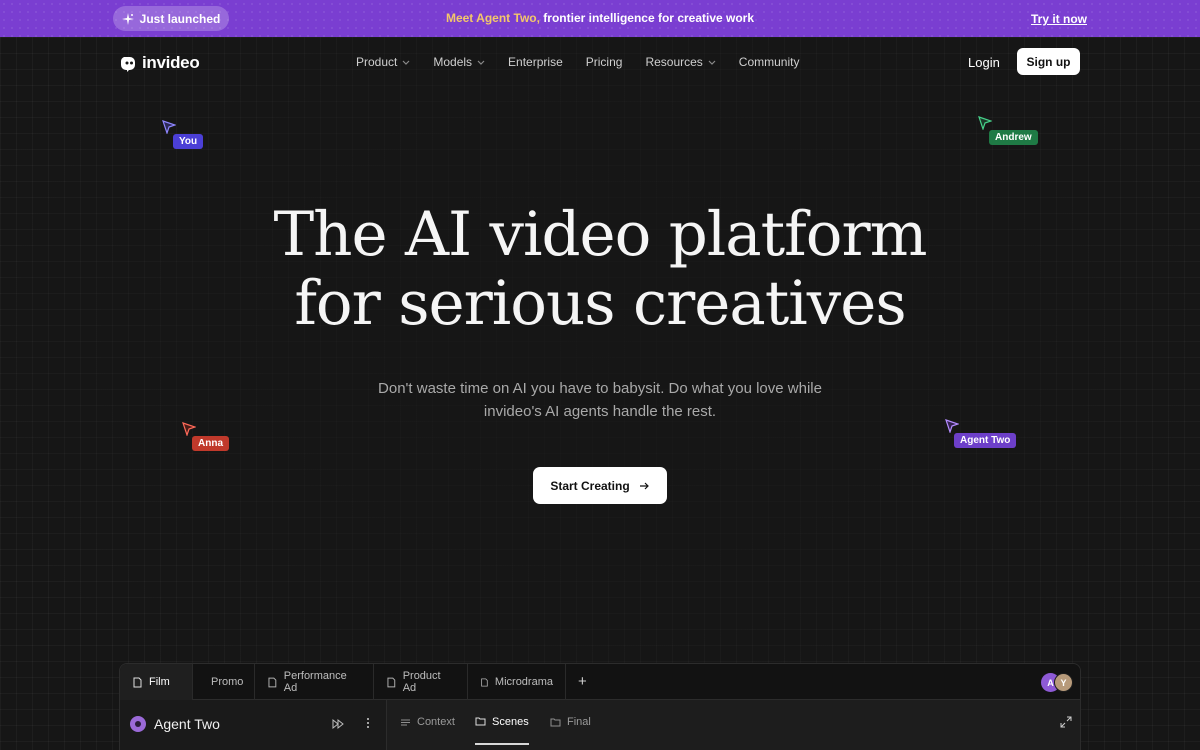  I want to click on nav-item-label: Enterprise, so click(535, 62).